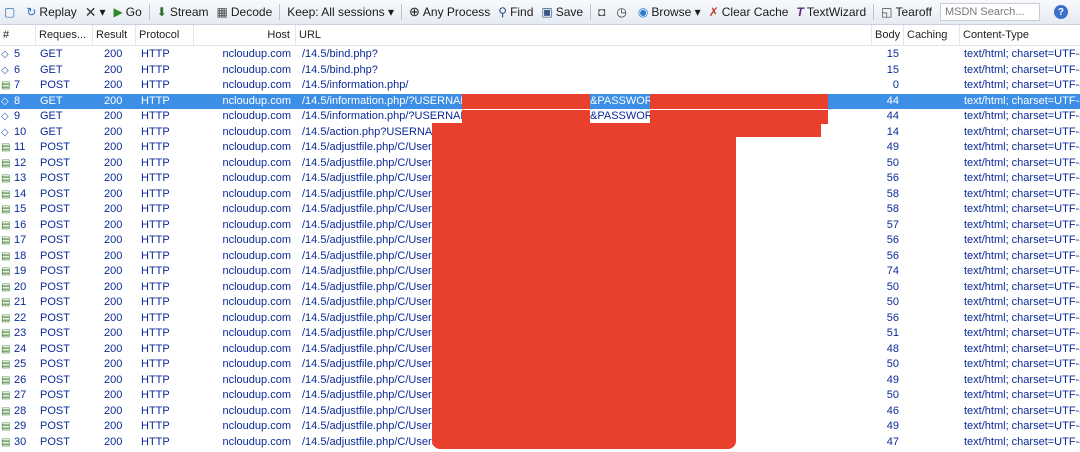 The height and width of the screenshot is (452, 1080). Describe the element at coordinates (11, 12) in the screenshot. I see `comment-button: ▢` at that location.